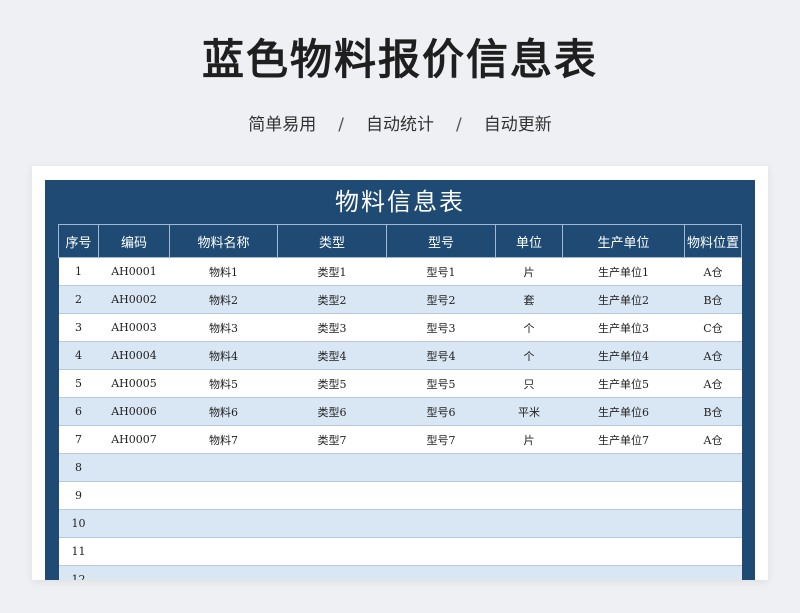 The height and width of the screenshot is (613, 800). I want to click on cell-col-index: 5, so click(78, 383).